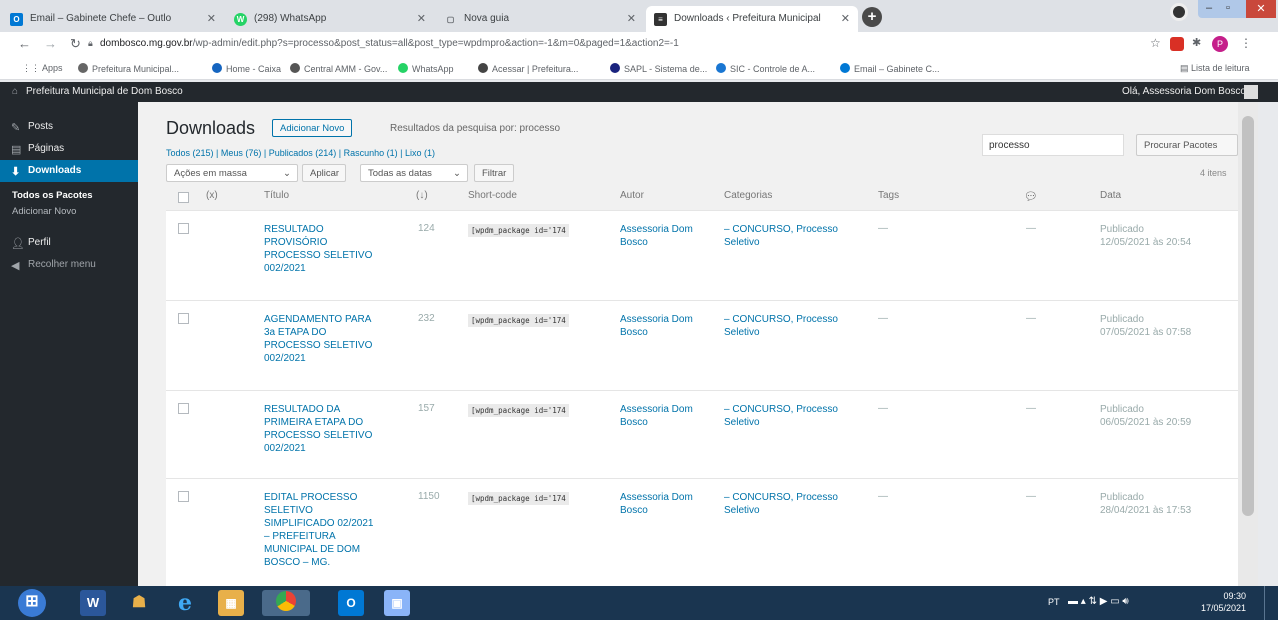 The height and width of the screenshot is (620, 1278). I want to click on scrollbar, so click(1248, 344).